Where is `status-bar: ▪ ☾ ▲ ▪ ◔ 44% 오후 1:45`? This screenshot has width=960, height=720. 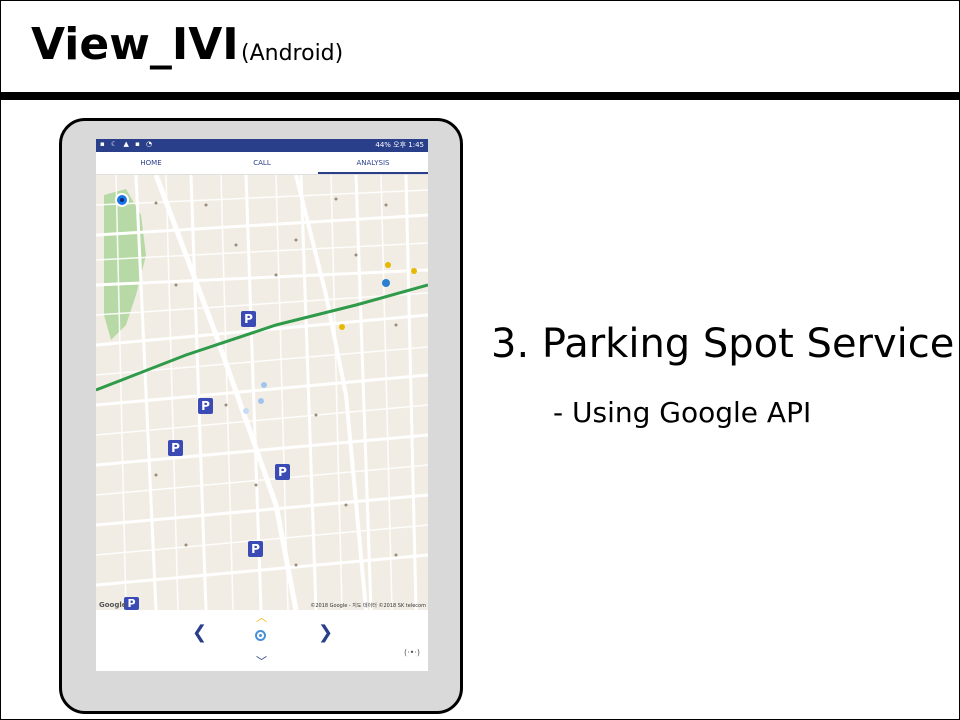 status-bar: ▪ ☾ ▲ ▪ ◔ 44% 오후 1:45 is located at coordinates (262, 145).